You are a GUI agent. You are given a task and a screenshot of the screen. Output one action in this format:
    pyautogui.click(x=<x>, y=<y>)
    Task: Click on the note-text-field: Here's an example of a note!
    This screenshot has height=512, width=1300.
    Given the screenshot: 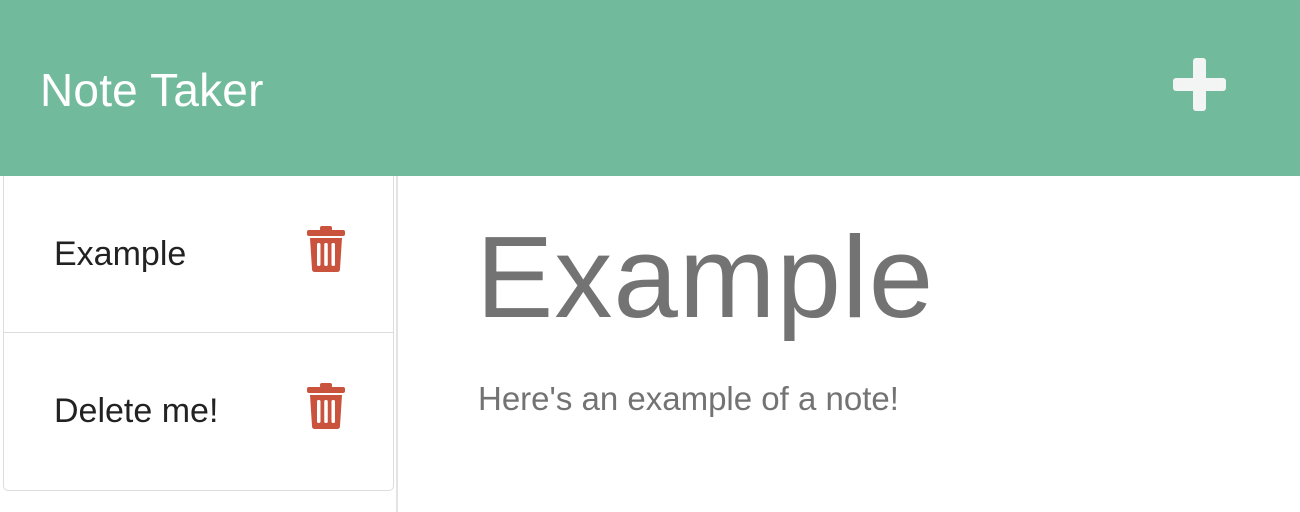 What is the action you would take?
    pyautogui.click(x=688, y=399)
    